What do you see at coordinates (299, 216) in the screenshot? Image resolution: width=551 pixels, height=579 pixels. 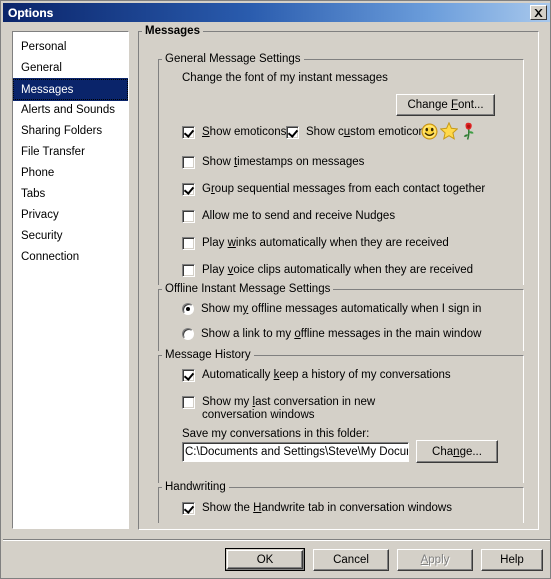 I see `allow-nudges-label: Allow me to send and receive Nudges` at bounding box center [299, 216].